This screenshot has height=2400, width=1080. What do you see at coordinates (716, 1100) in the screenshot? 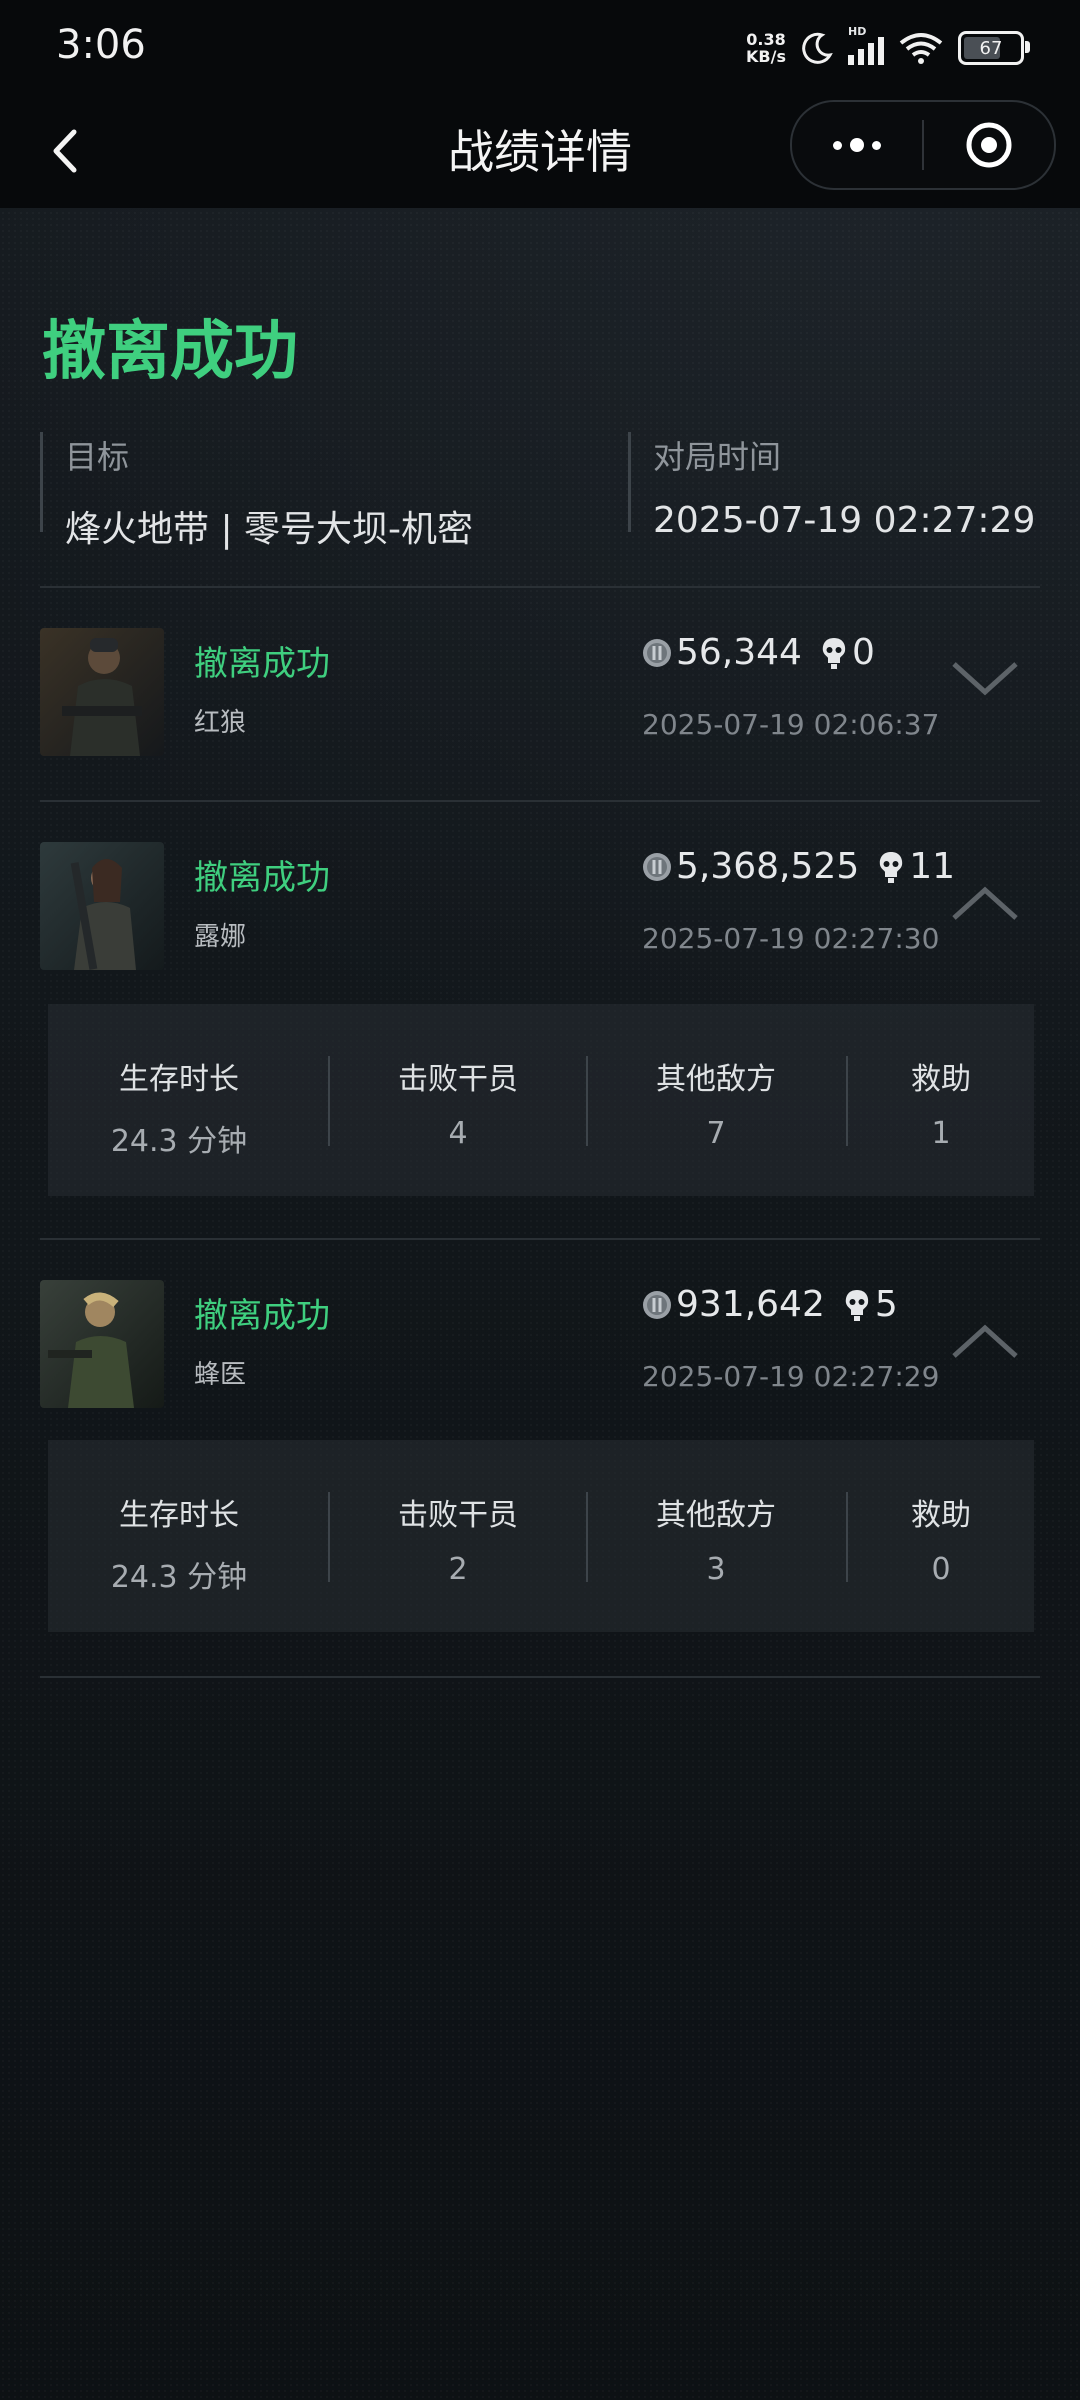
I see `detail-other-enemies: 其他敌方 7` at bounding box center [716, 1100].